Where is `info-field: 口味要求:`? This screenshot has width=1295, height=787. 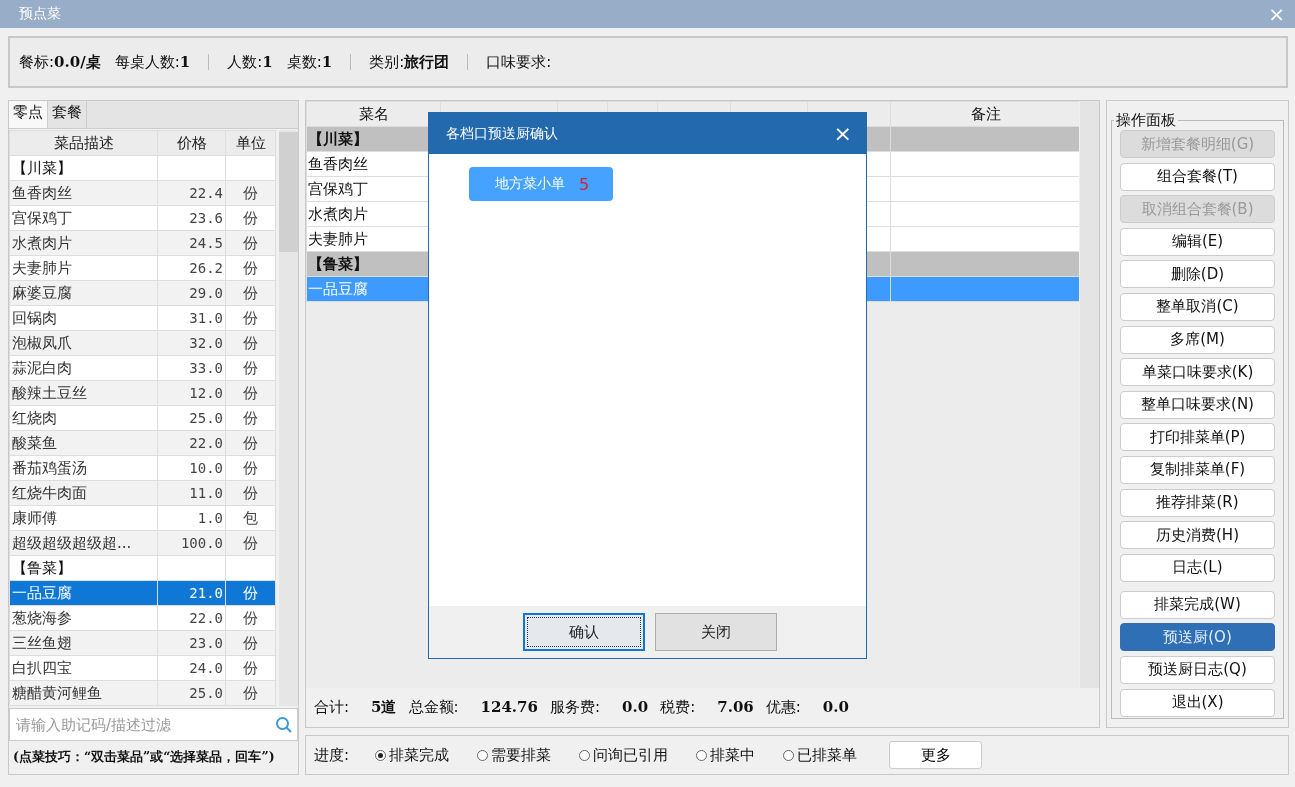
info-field: 口味要求: is located at coordinates (519, 62).